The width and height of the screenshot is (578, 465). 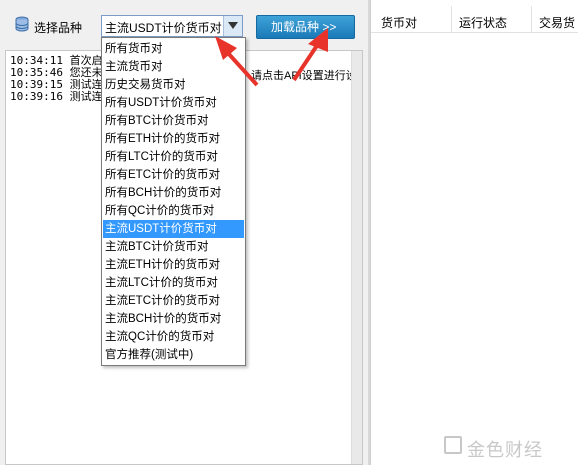 I want to click on dropdown-option: 主流ETH计价的货币对, so click(x=173, y=265).